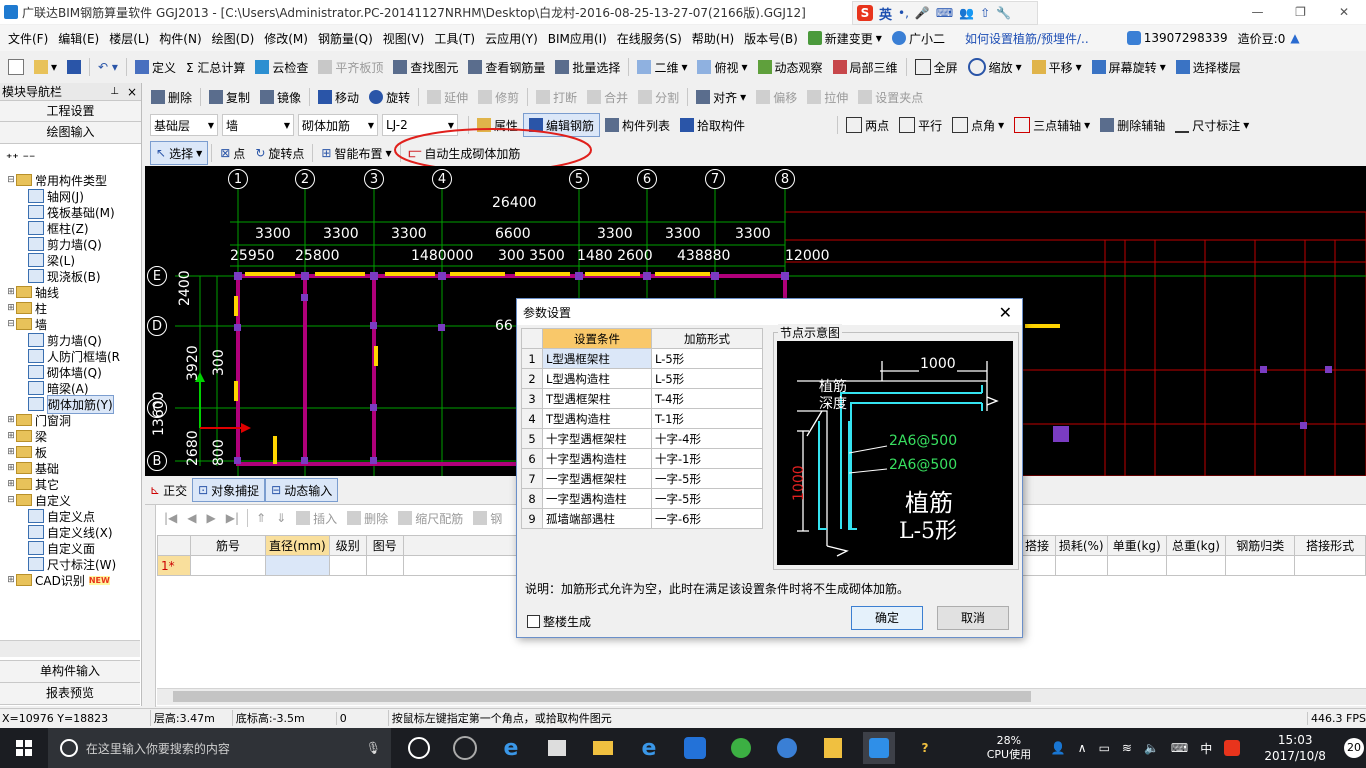 The image size is (1366, 768). Describe the element at coordinates (1058, 748) in the screenshot. I see `people-icon: 👤` at that location.